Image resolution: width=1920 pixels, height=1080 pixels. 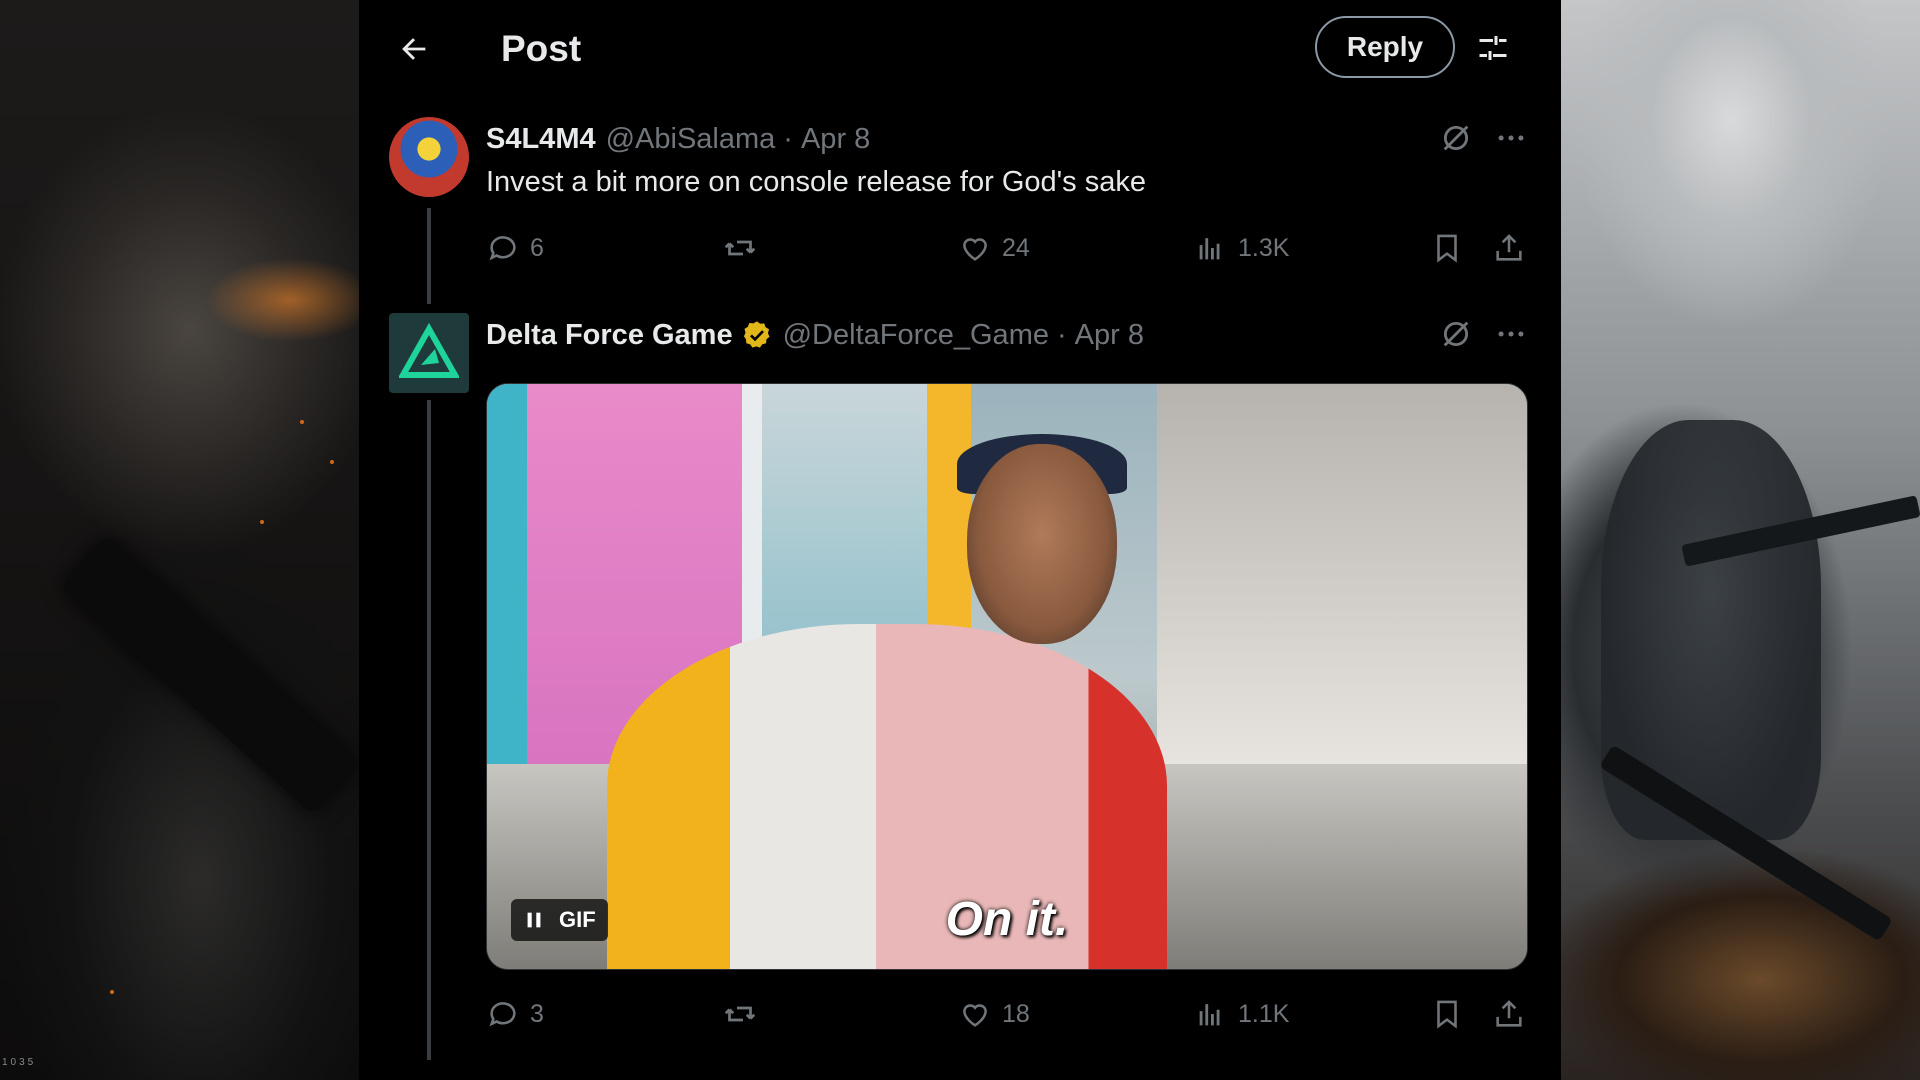 What do you see at coordinates (916, 335) in the screenshot?
I see `user-handle: @DeltaForce_Game` at bounding box center [916, 335].